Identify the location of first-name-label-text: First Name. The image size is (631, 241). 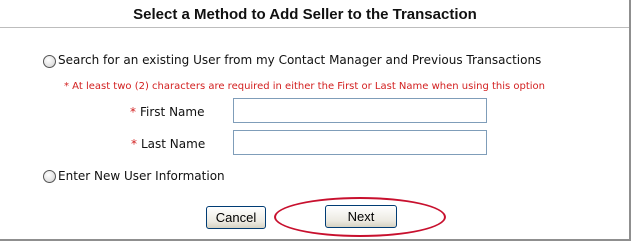
(172, 112).